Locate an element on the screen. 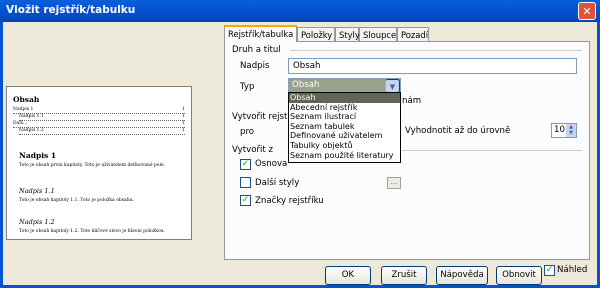 The image size is (600, 288). tab-background: Pozadí is located at coordinates (413, 34).